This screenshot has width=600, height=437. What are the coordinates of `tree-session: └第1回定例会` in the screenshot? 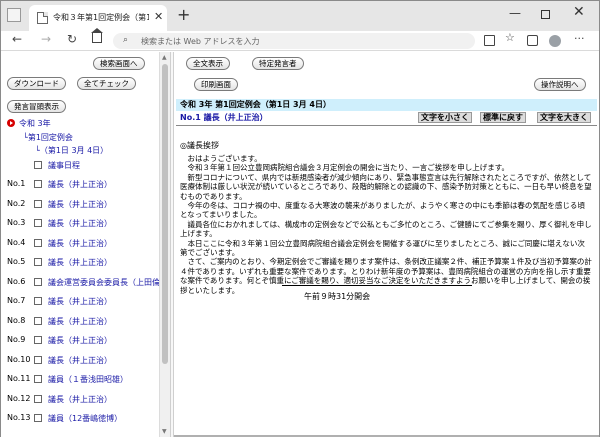 It's located at (48, 137).